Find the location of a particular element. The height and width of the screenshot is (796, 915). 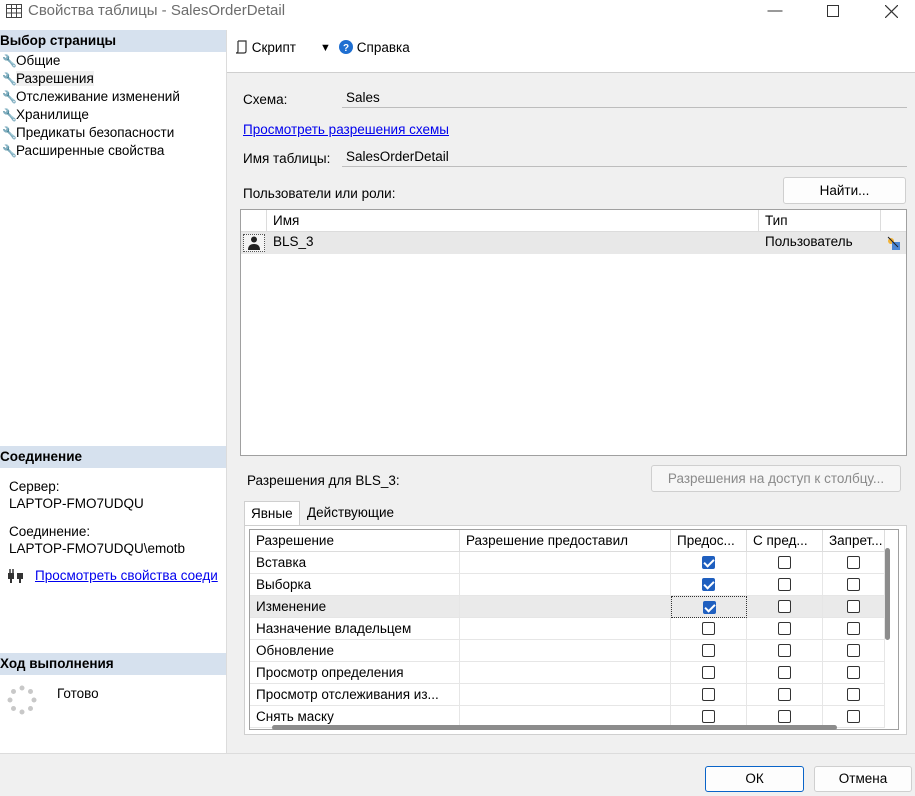

nav-item-security-predicates: 🔧Предикаты безопасности is located at coordinates (88, 133).